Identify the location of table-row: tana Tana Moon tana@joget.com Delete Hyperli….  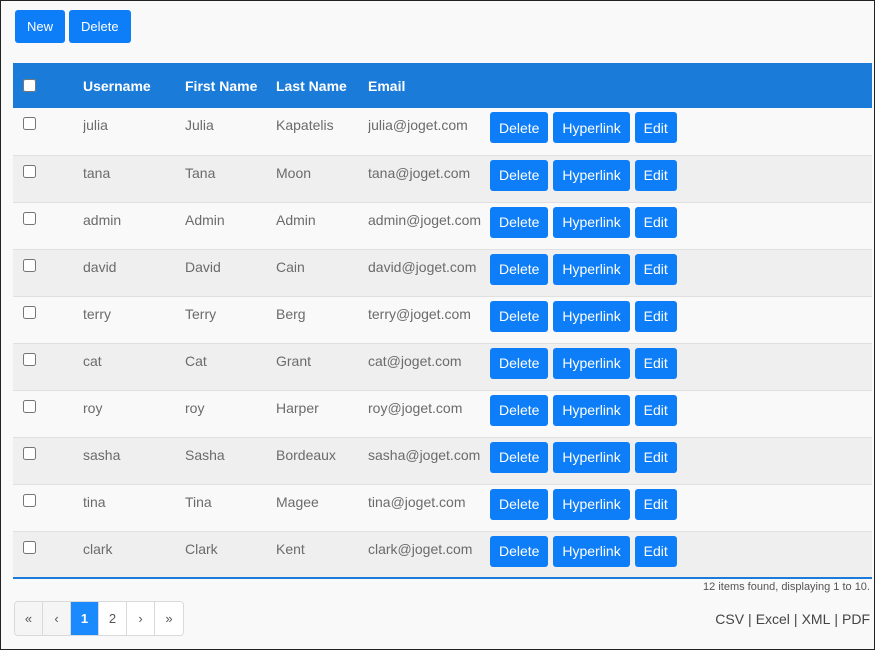
(442, 178).